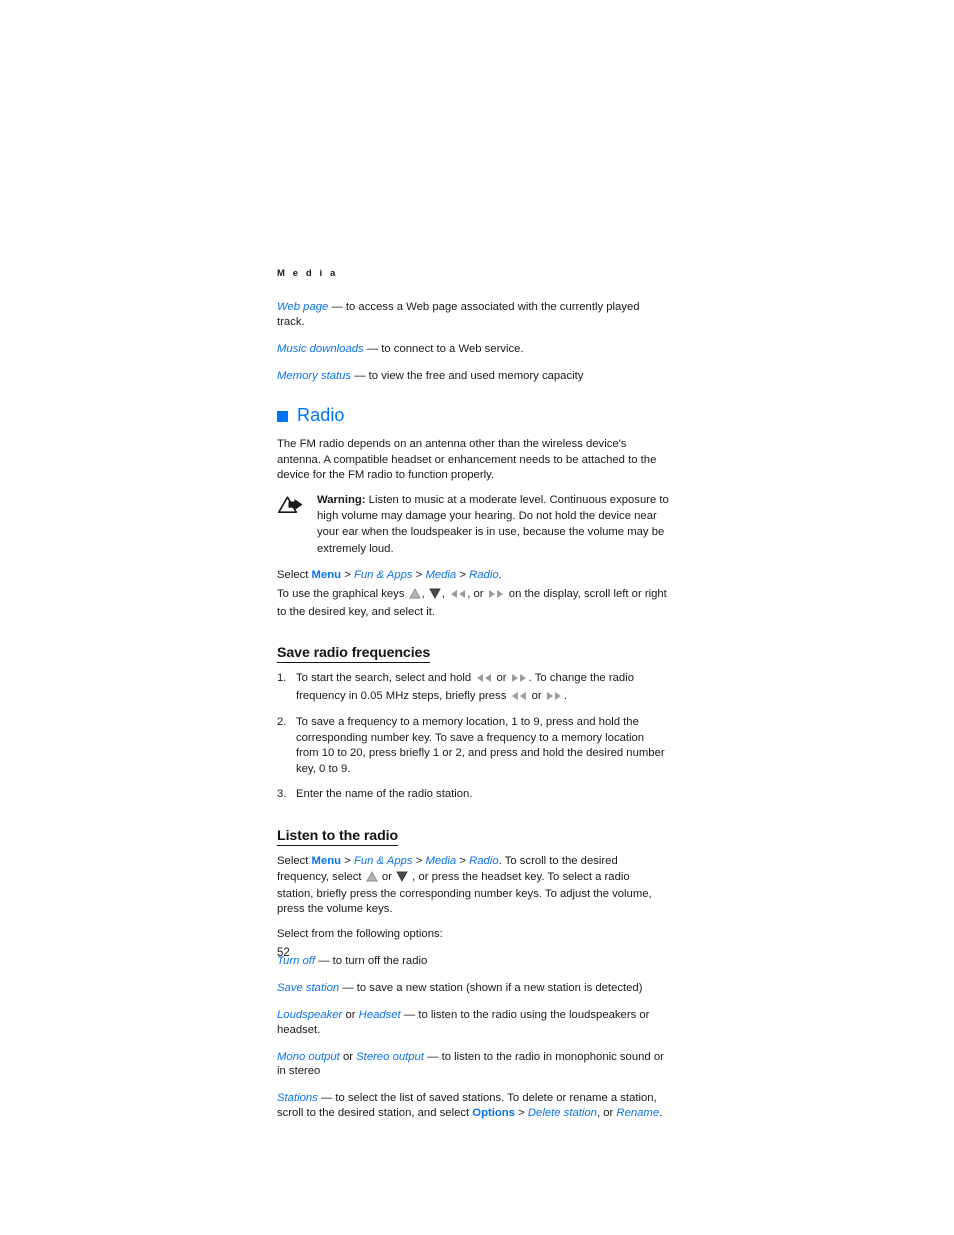  What do you see at coordinates (452, 348) in the screenshot?
I see `media-option-description: to connect to a Web service.` at bounding box center [452, 348].